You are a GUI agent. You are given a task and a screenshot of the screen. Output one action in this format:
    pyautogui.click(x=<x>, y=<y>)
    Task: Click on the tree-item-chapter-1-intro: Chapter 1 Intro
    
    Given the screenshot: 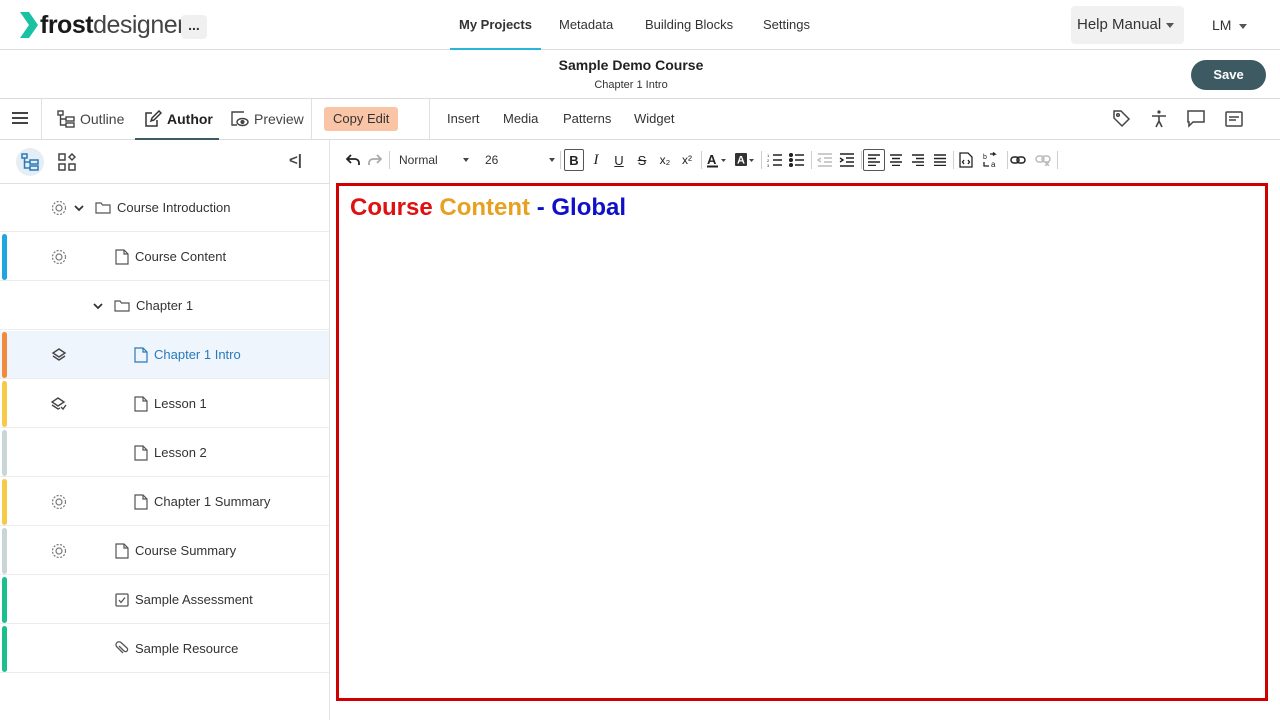 What is the action you would take?
    pyautogui.click(x=164, y=355)
    